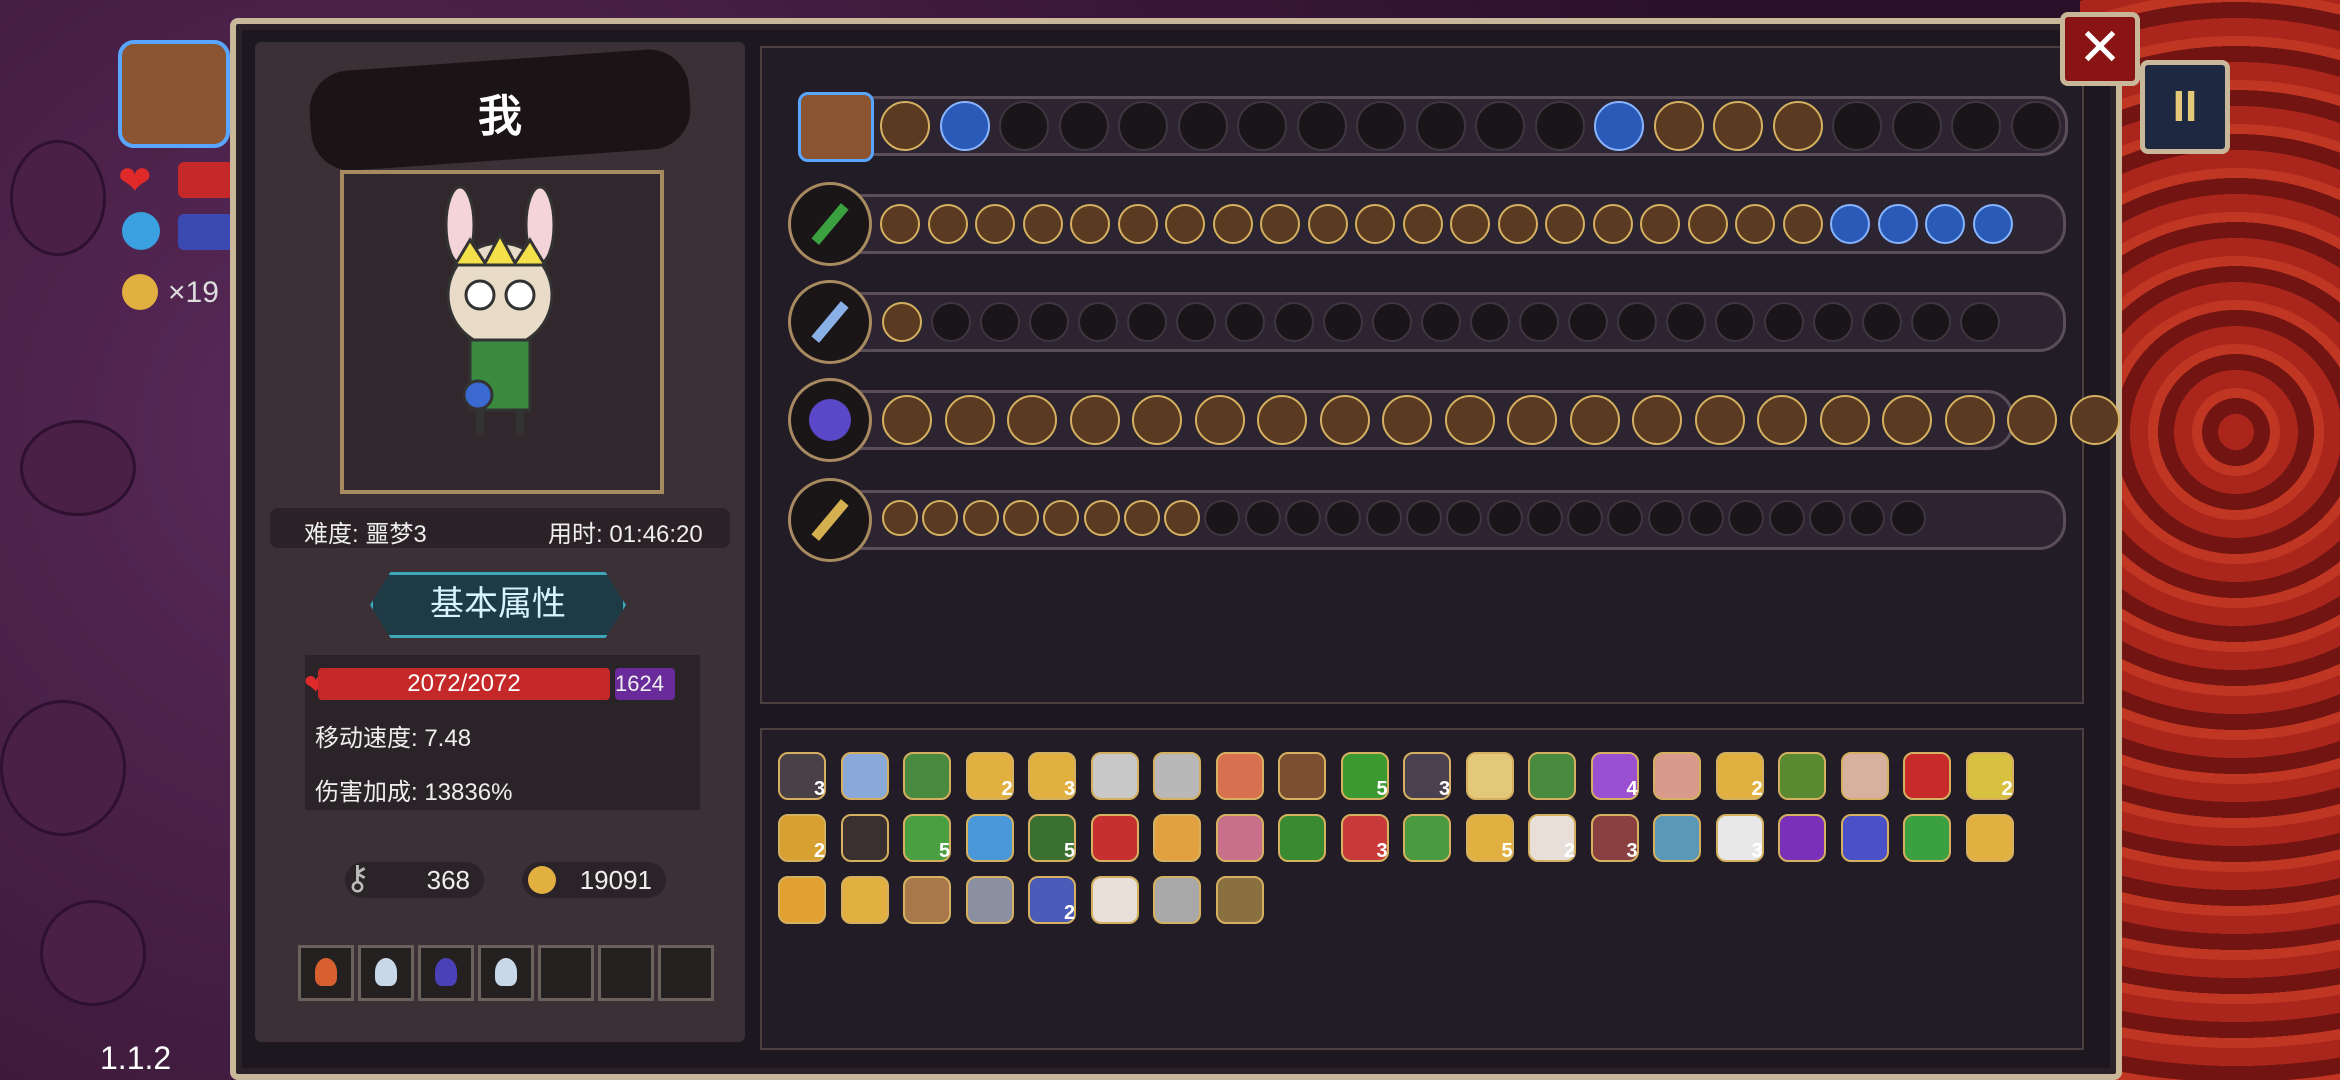 This screenshot has width=2340, height=1080. What do you see at coordinates (498, 605) in the screenshot?
I see `tab-basic-attributes: 基本属性` at bounding box center [498, 605].